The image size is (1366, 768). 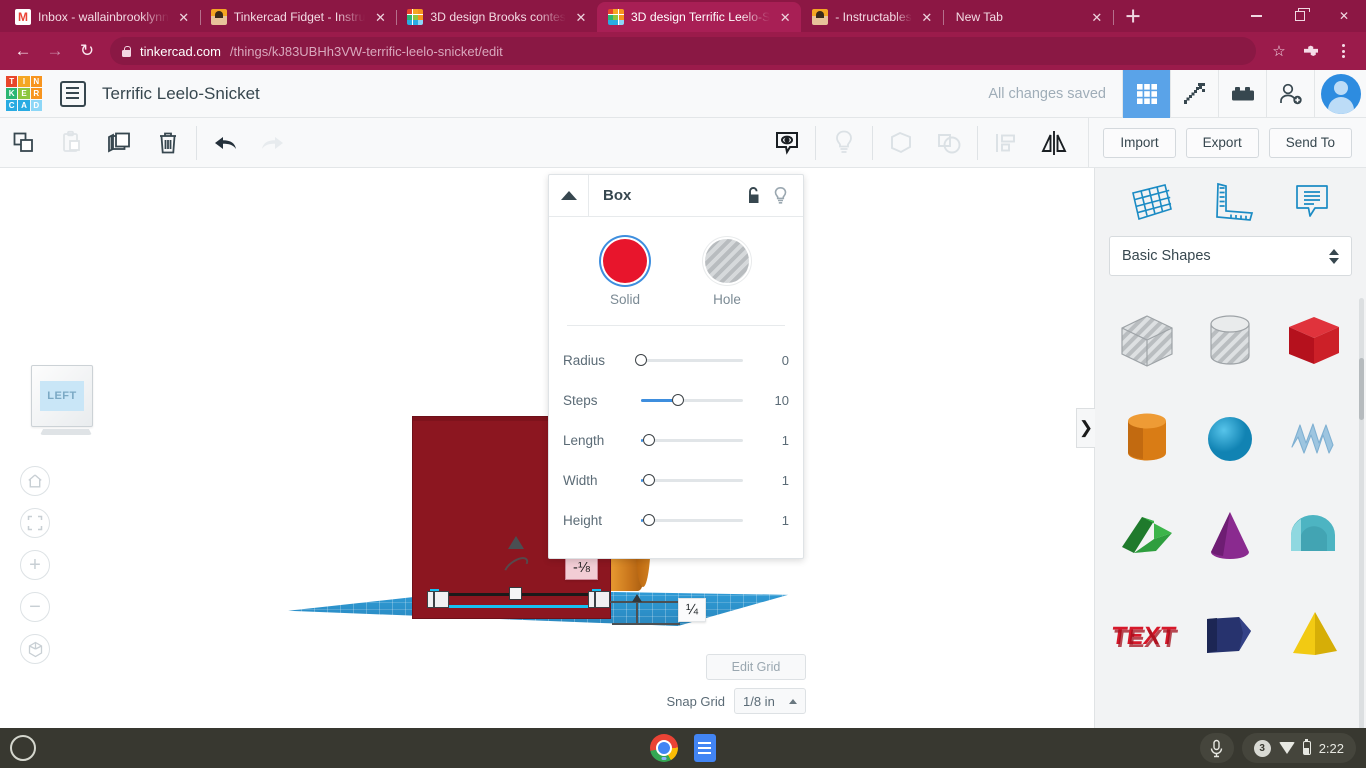 What do you see at coordinates (1085, 428) in the screenshot?
I see `collapse-panel-button: ❯` at bounding box center [1085, 428].